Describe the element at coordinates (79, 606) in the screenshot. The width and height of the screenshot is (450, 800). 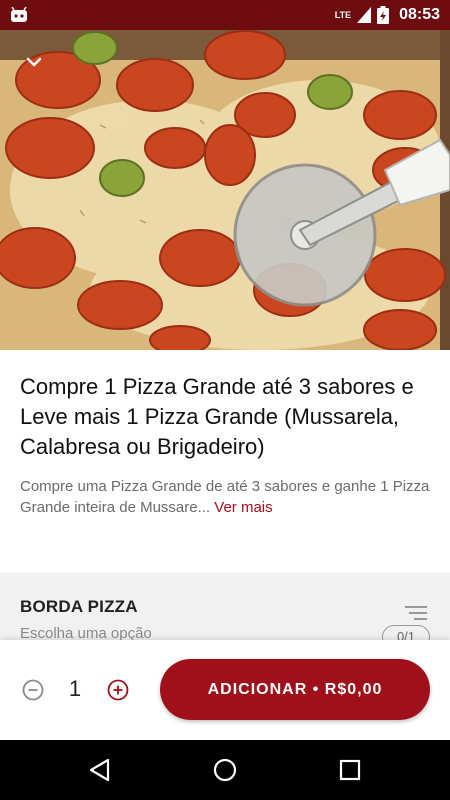
I see `section-title: BORDA PIZZA` at that location.